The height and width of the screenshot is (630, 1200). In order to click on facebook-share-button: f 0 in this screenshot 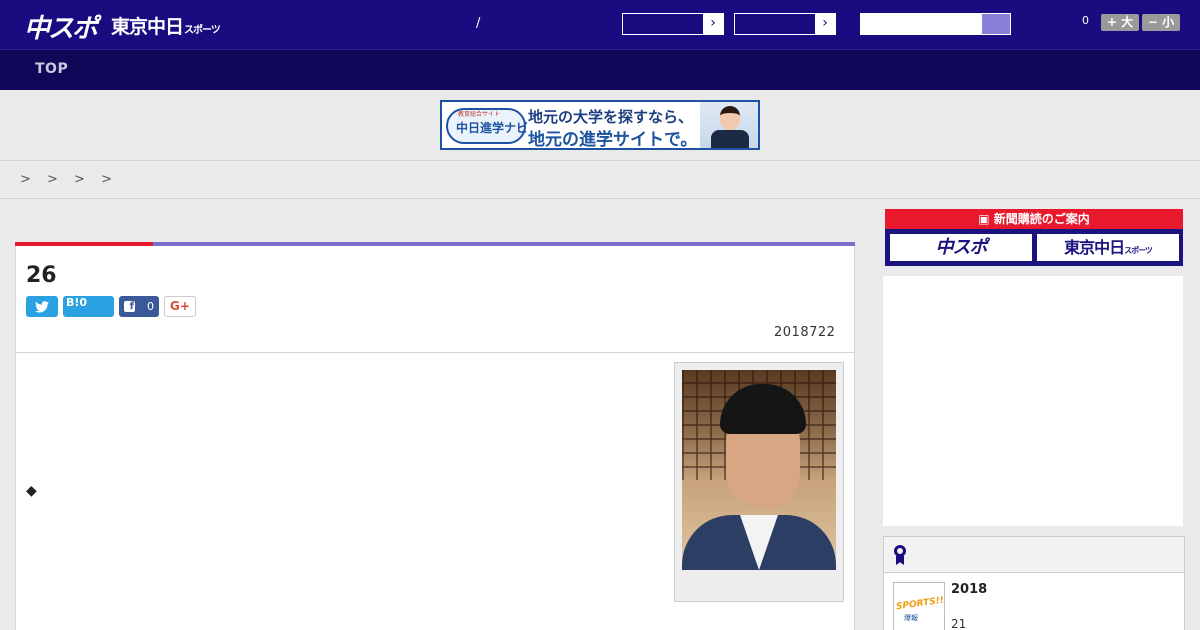, I will do `click(139, 306)`.